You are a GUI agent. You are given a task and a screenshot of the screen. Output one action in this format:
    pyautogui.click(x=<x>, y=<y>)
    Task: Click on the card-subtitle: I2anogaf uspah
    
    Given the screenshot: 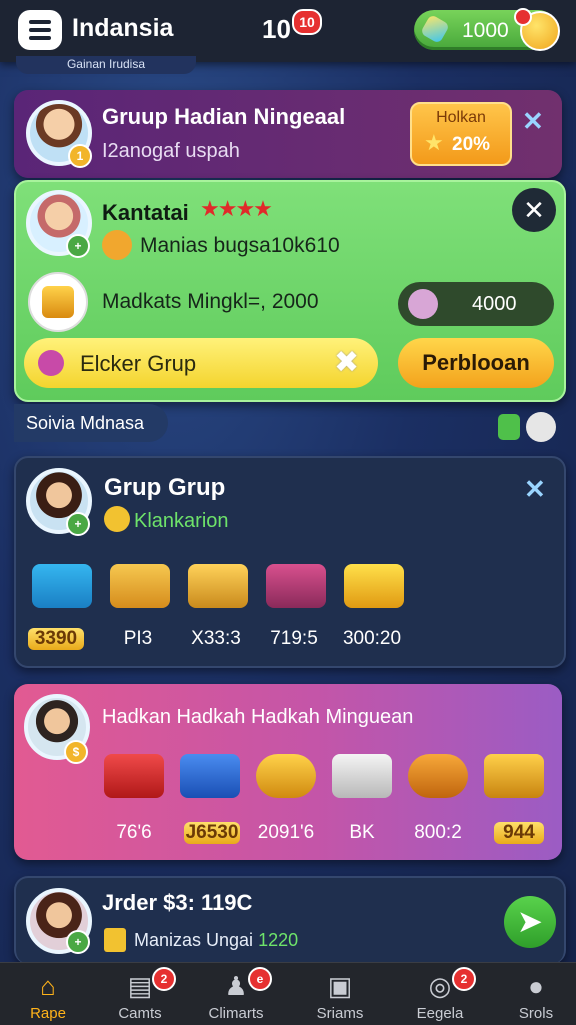 What is the action you would take?
    pyautogui.click(x=171, y=151)
    